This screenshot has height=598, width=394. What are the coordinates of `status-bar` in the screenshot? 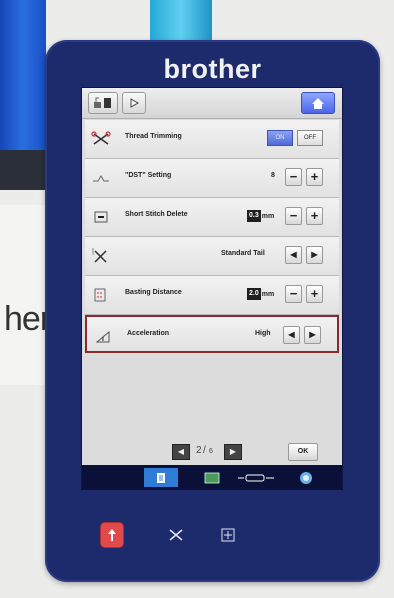 It's located at (212, 477).